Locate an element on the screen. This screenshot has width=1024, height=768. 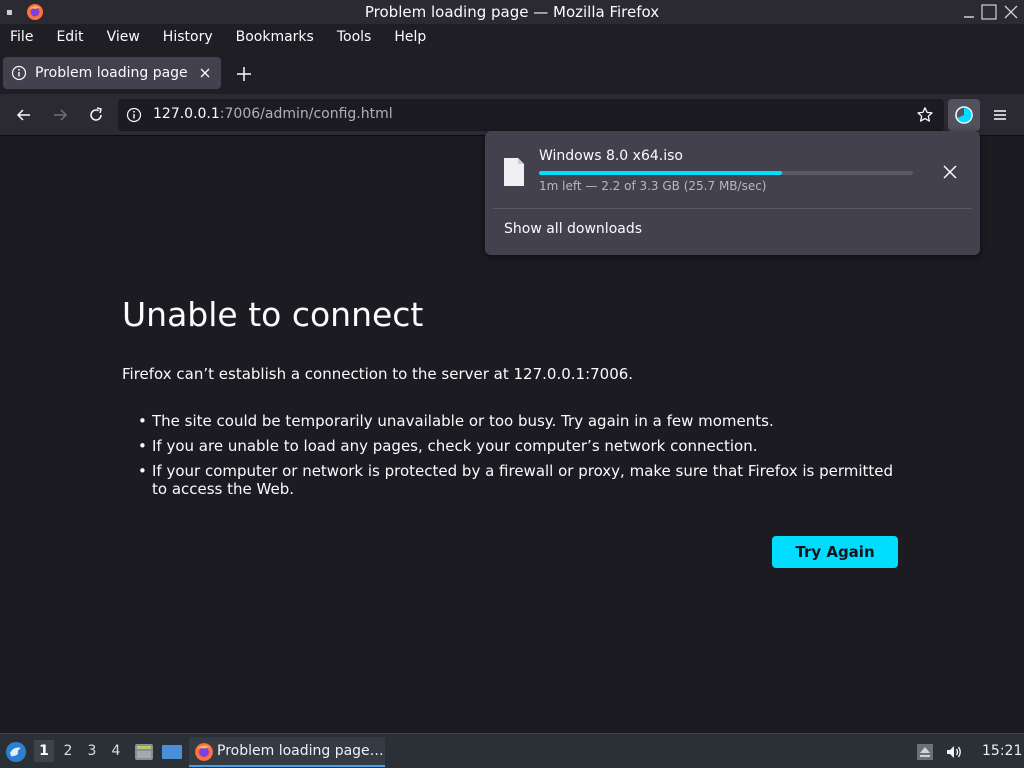
url-text: 127.0.0.1:7006/admin/config.html is located at coordinates (273, 114).